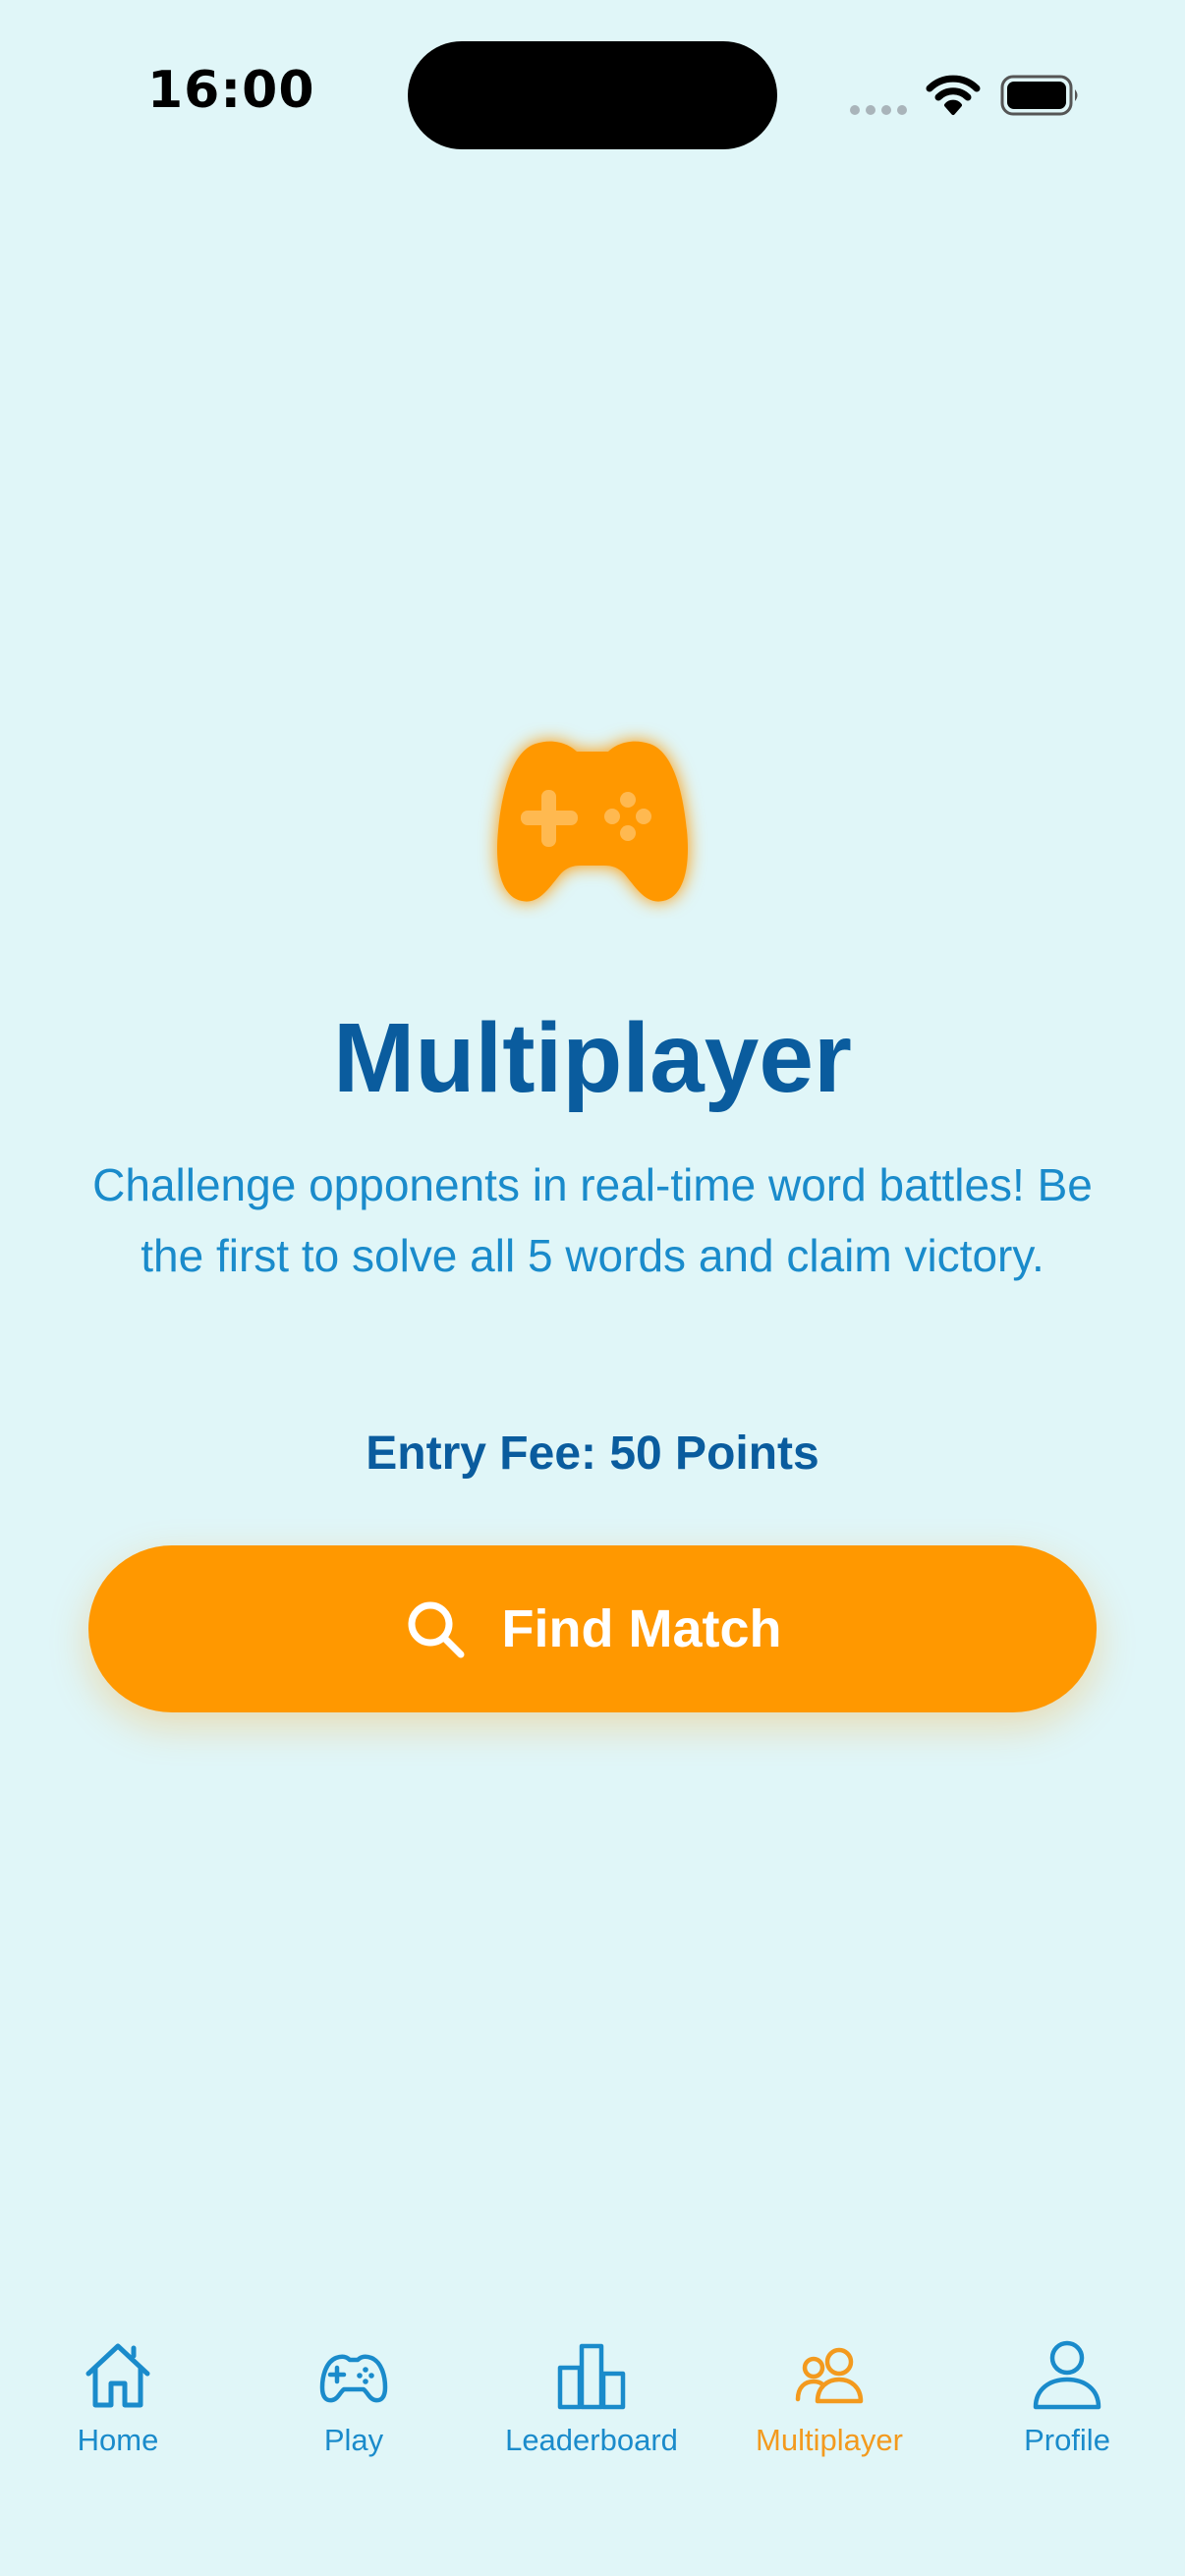 This screenshot has width=1185, height=2576. I want to click on tab-leaderboard-label: Leaderboard, so click(592, 2440).